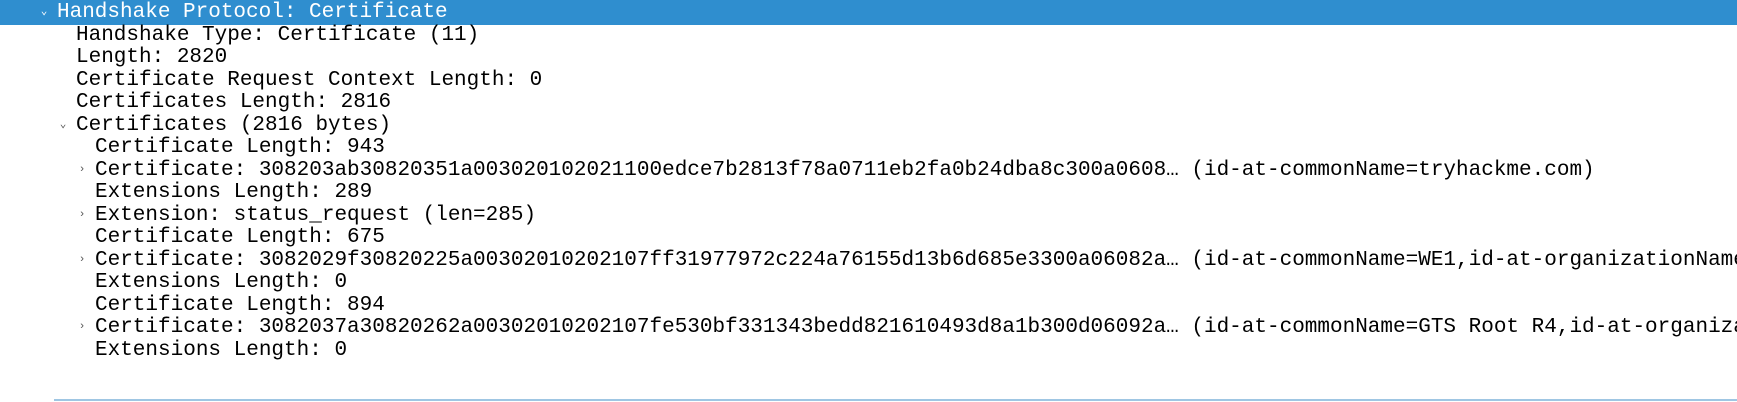 The height and width of the screenshot is (402, 1737). What do you see at coordinates (234, 192) in the screenshot?
I see `tree-row-label: Extensions Length: 289` at bounding box center [234, 192].